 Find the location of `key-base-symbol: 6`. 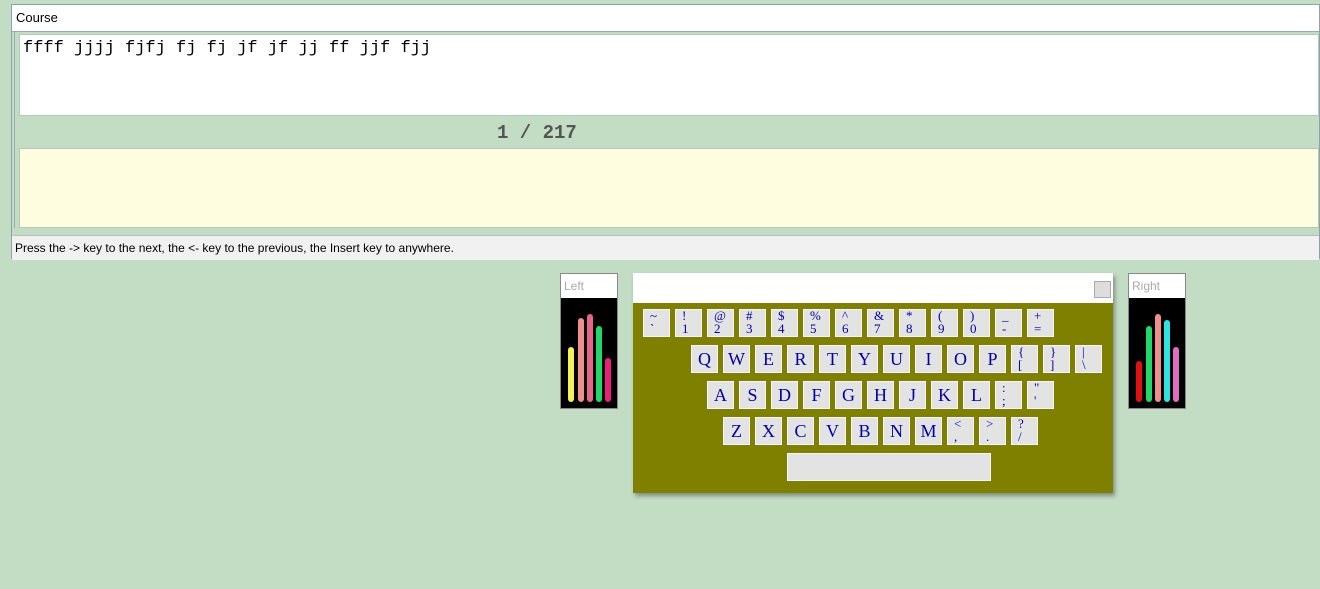

key-base-symbol: 6 is located at coordinates (845, 328).